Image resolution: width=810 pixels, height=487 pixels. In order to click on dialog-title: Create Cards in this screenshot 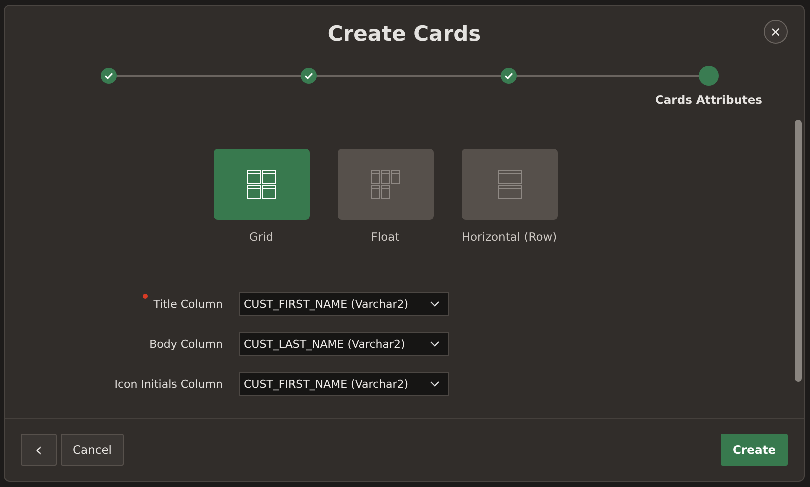, I will do `click(405, 33)`.